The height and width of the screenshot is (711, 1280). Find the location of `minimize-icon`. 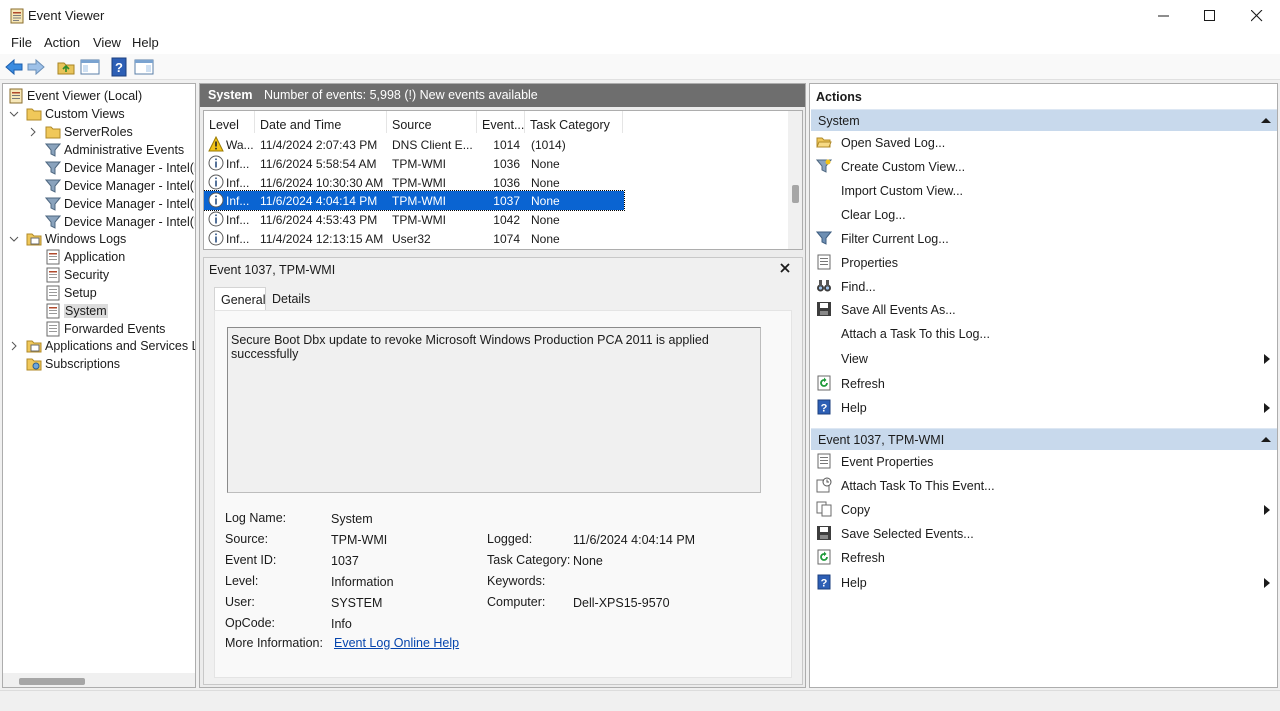

minimize-icon is located at coordinates (1163, 16).